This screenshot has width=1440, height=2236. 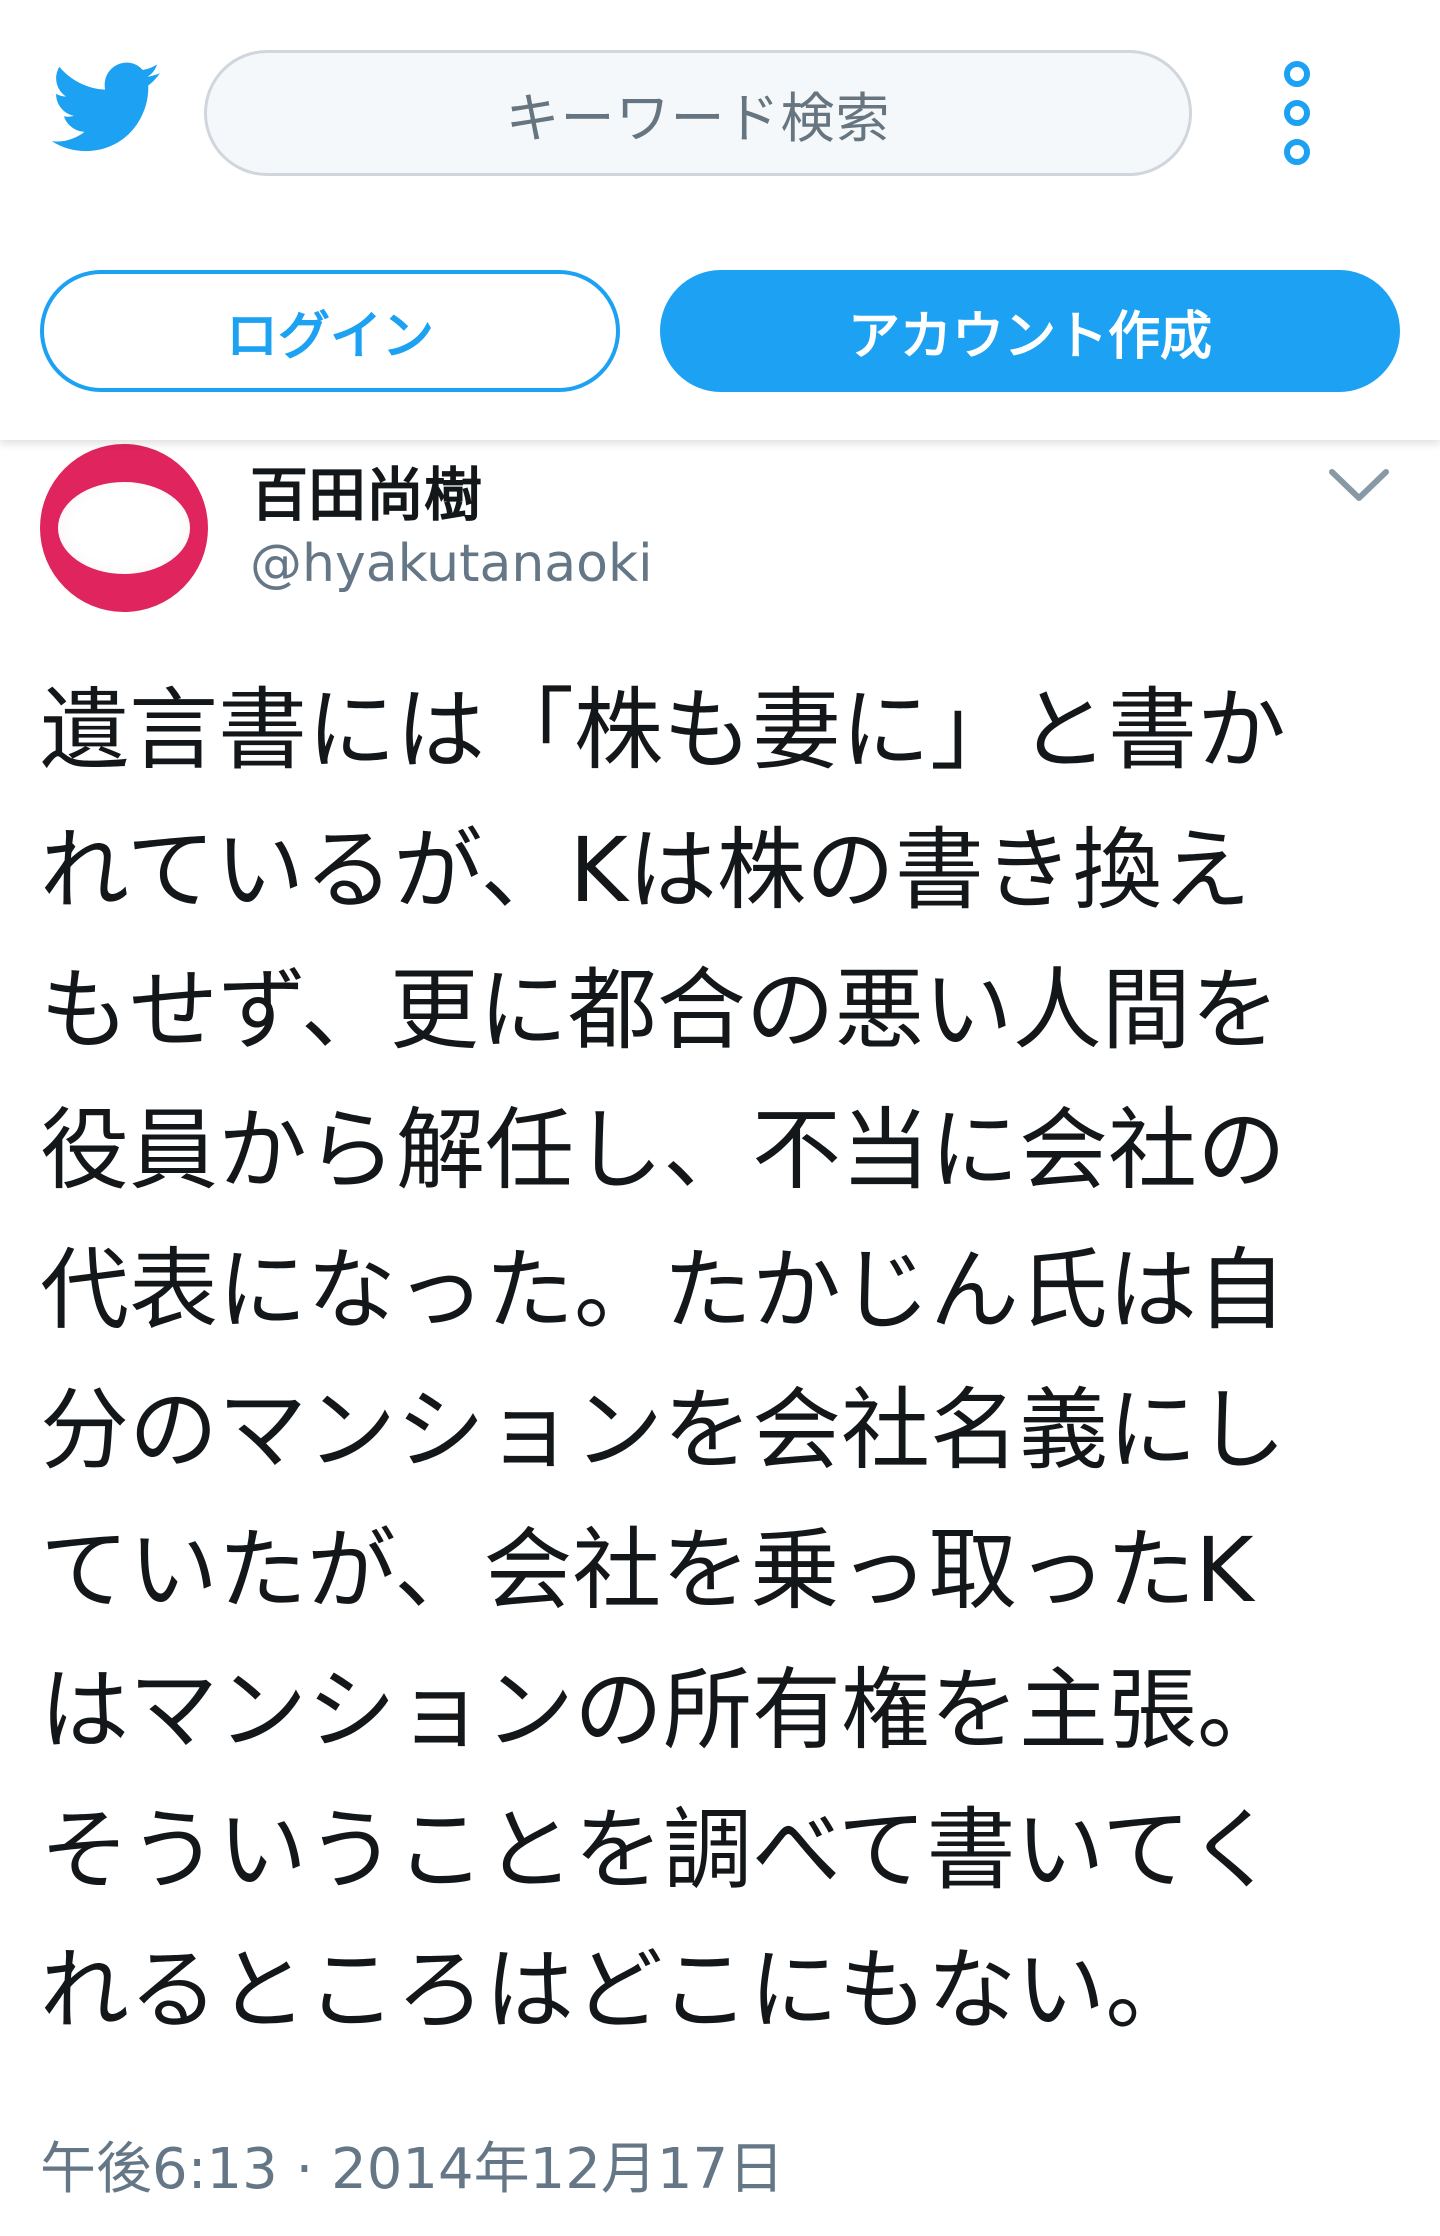 What do you see at coordinates (451, 564) in the screenshot?
I see `author-handle: @hyakutanaoki` at bounding box center [451, 564].